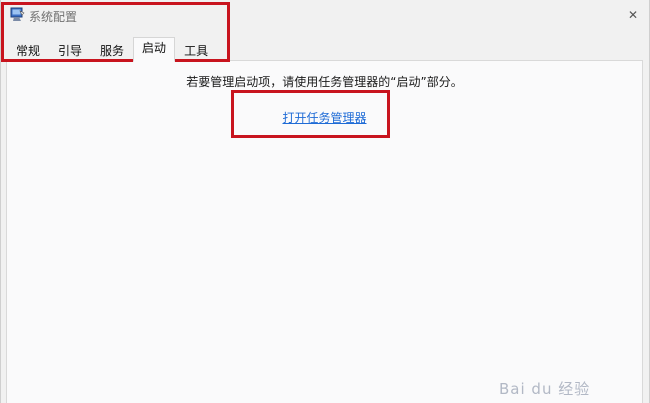 The height and width of the screenshot is (403, 650). Describe the element at coordinates (324, 82) in the screenshot. I see `startup-instruction-text: 若要管理启动项，请使用任务管理器的“启动”部分。` at that location.